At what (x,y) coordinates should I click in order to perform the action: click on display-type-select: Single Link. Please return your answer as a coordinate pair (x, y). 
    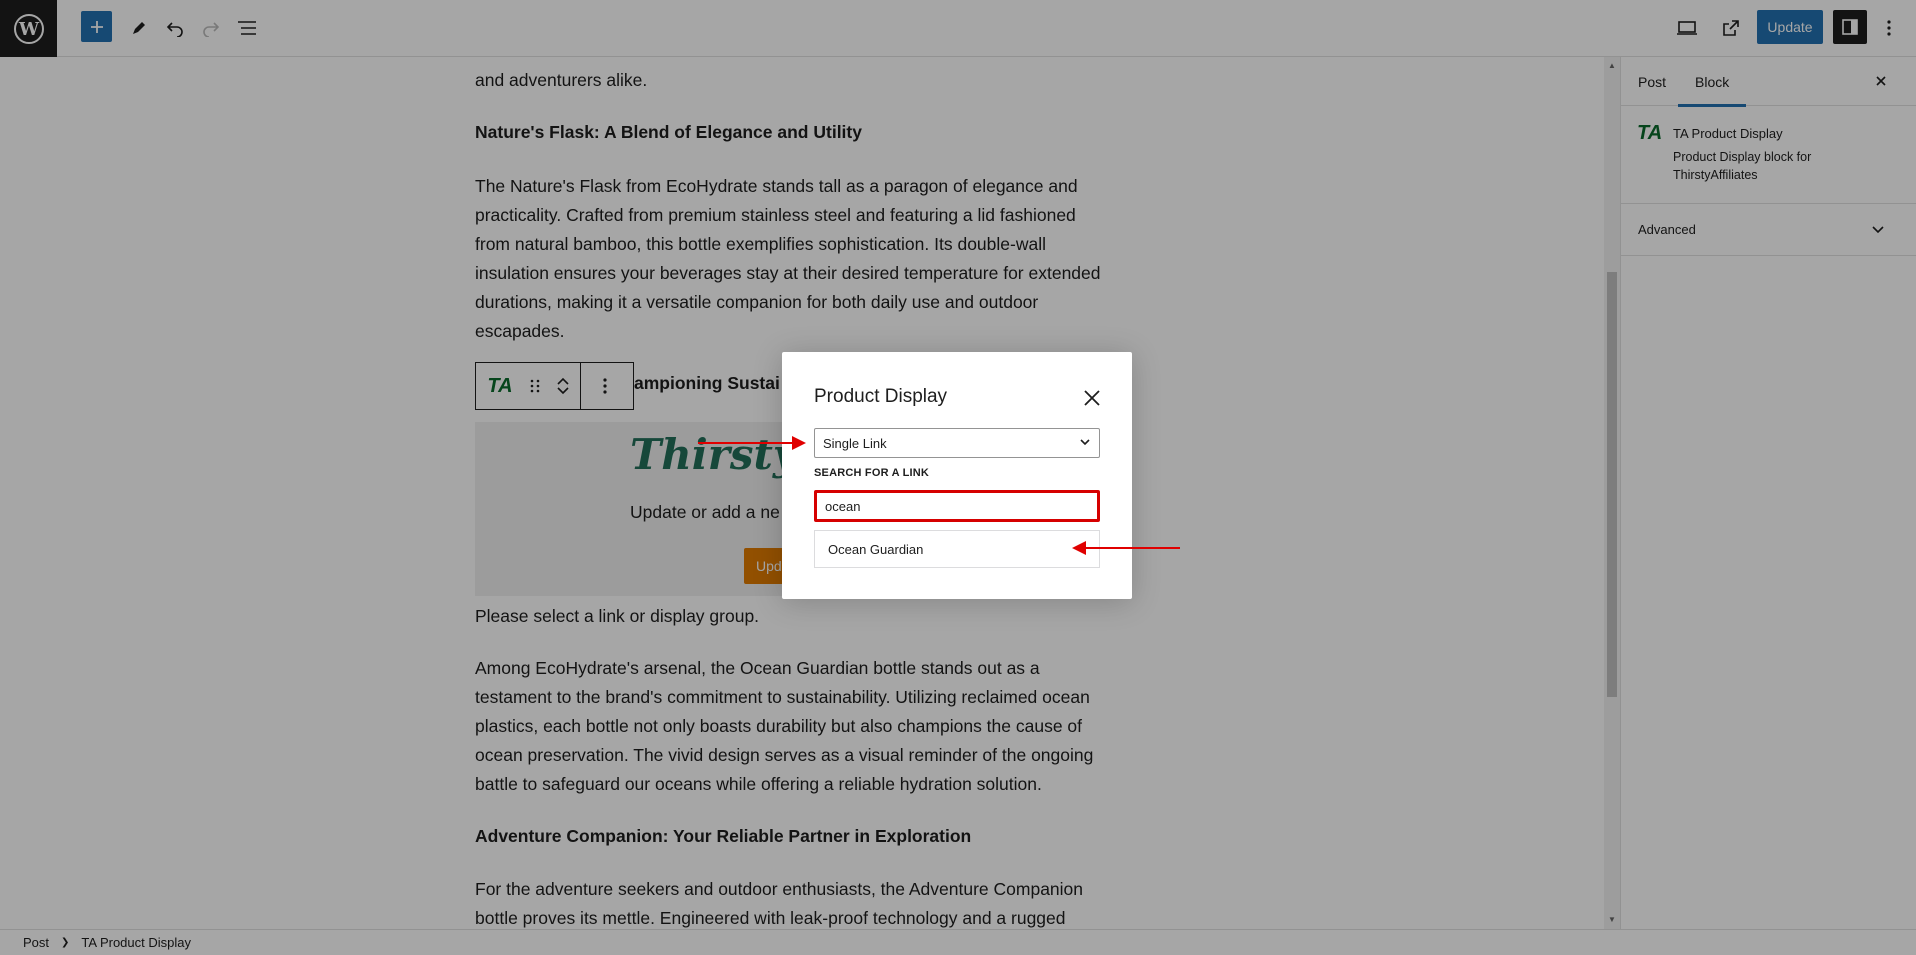
    Looking at the image, I should click on (957, 443).